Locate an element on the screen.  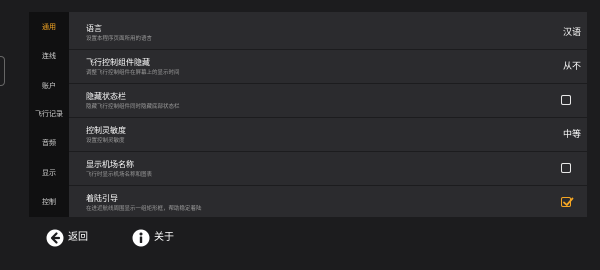
settings-sidebar: 通用 连线 账户 飞行记录 音频 显示 控制 is located at coordinates (49, 114).